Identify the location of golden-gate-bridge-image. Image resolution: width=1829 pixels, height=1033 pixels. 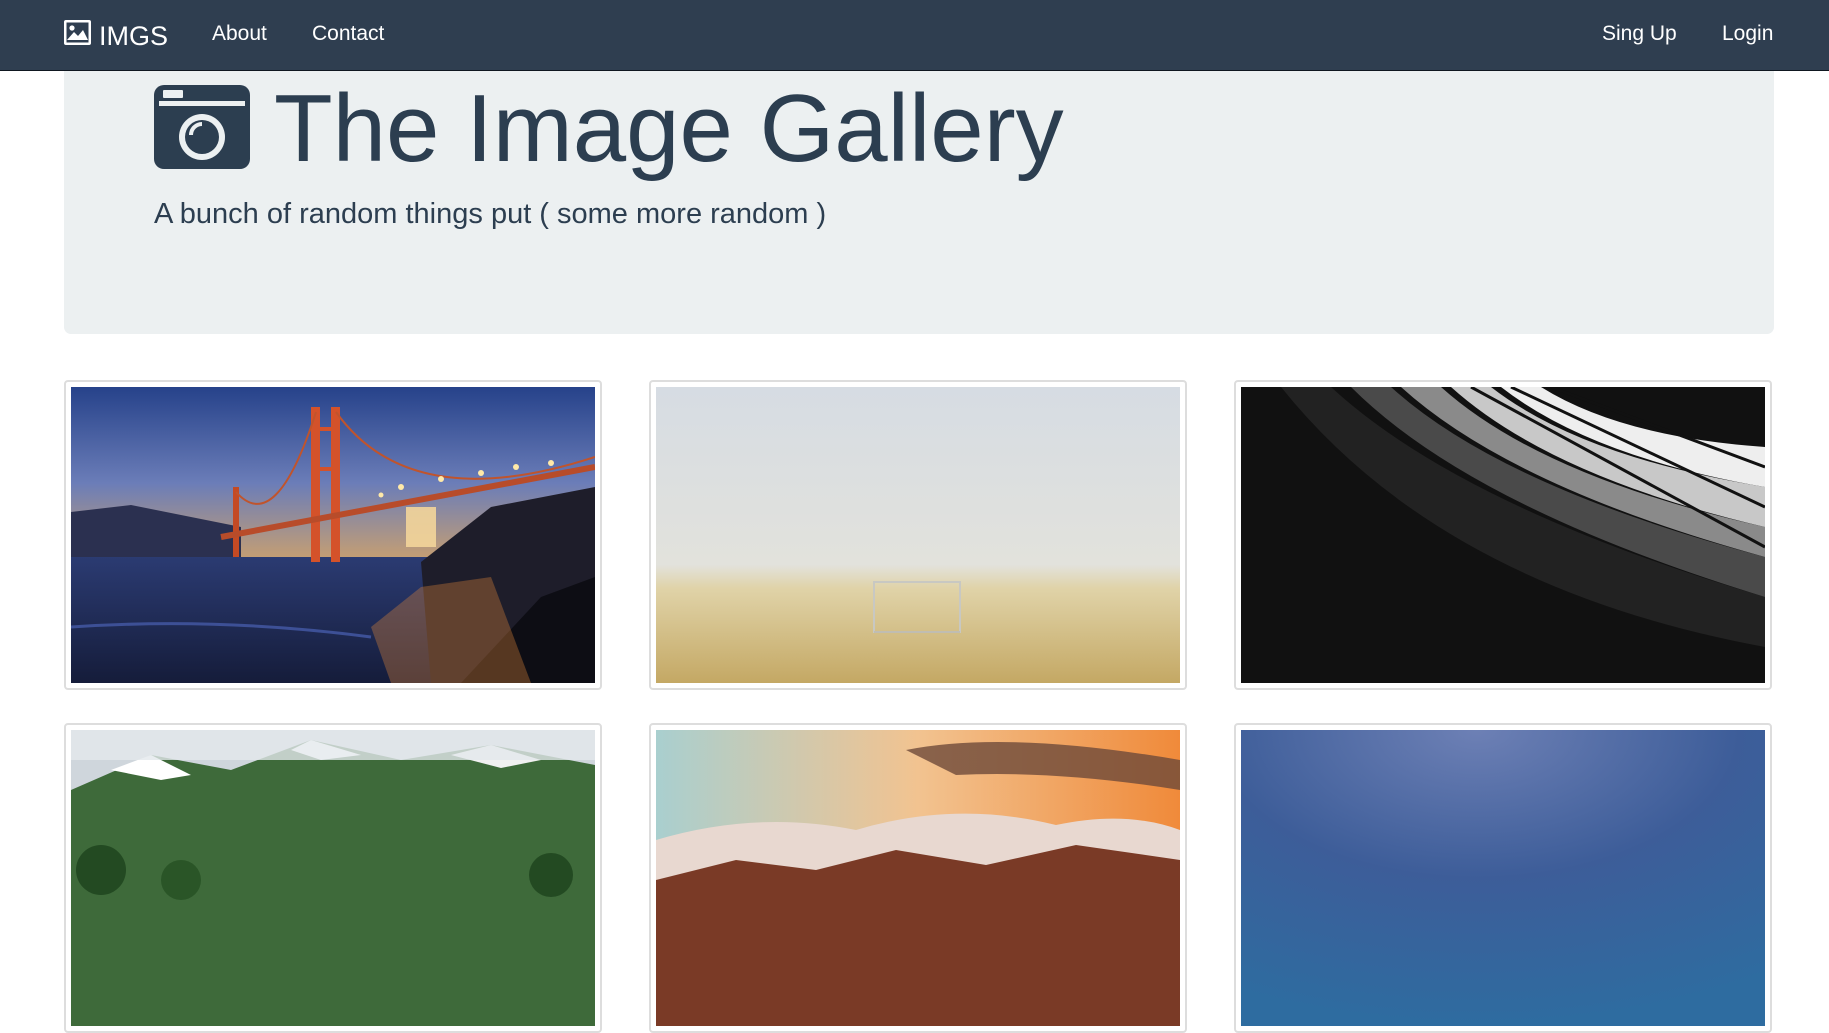
(333, 535).